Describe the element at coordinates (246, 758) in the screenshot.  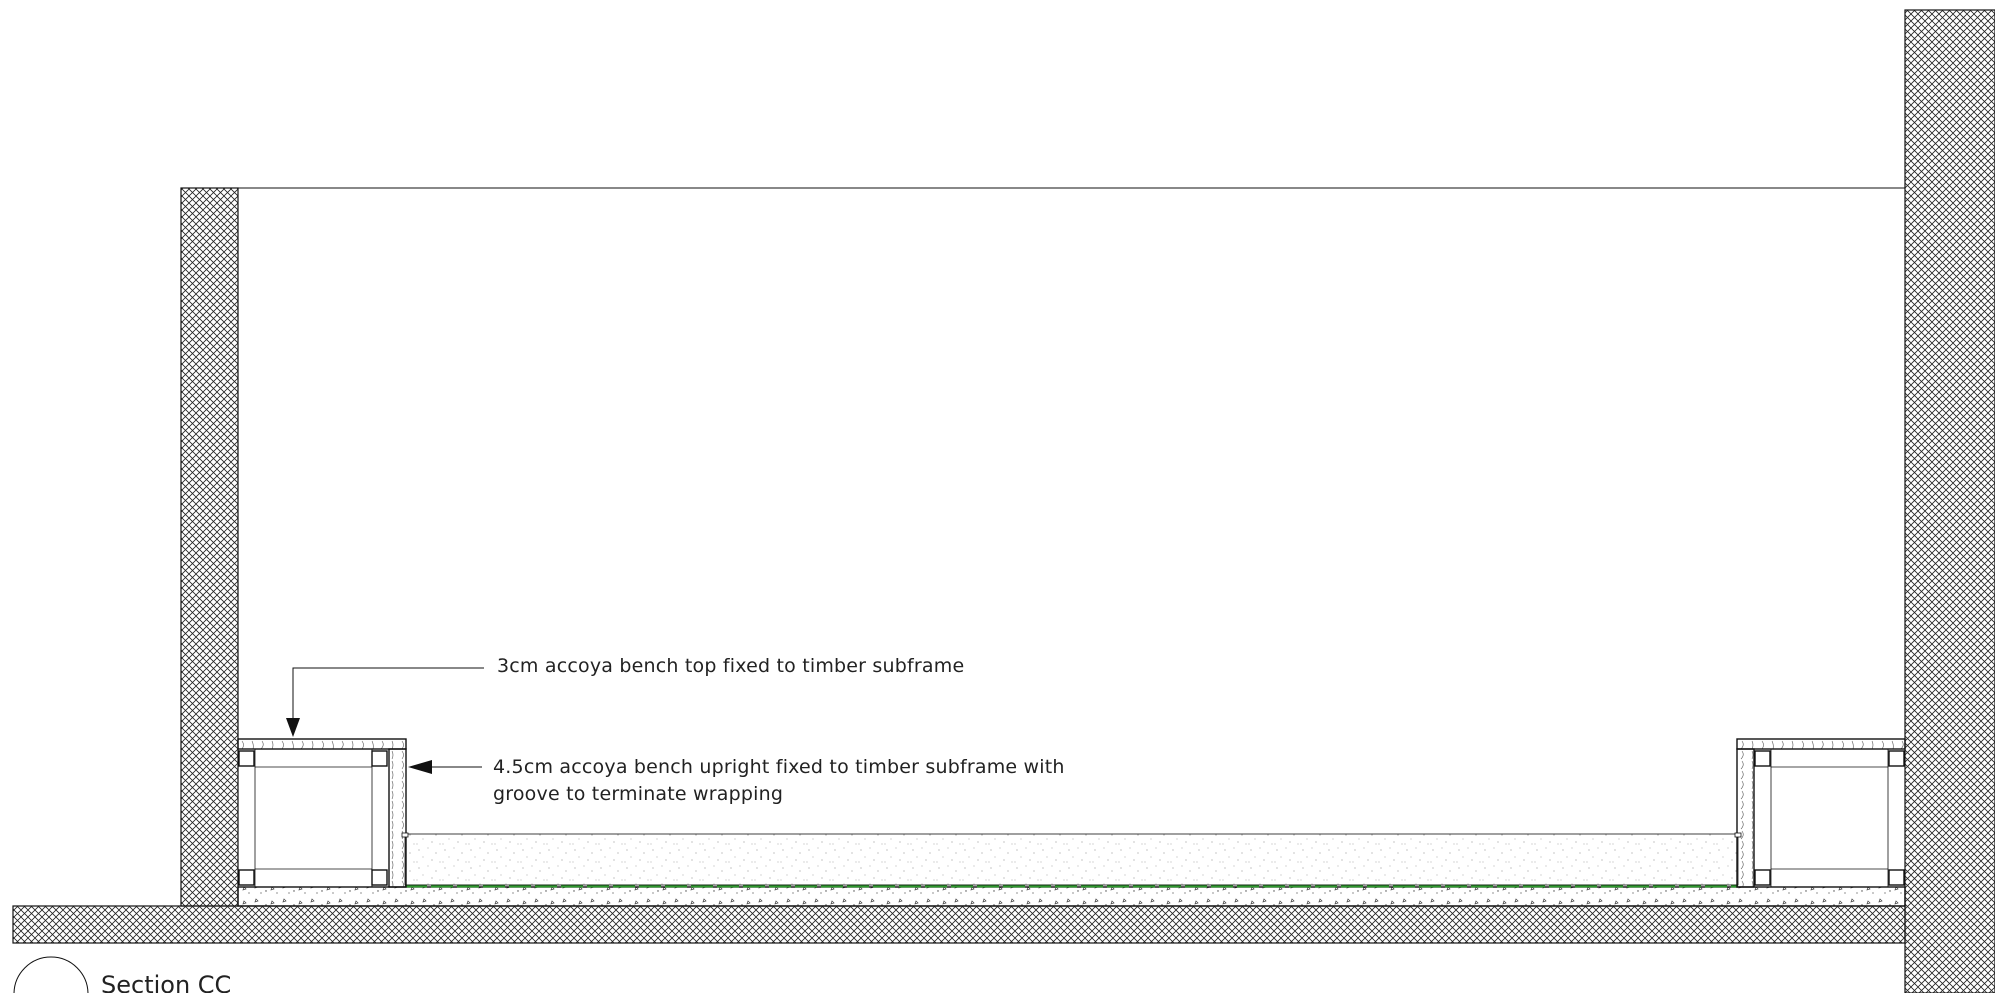
I see `left-batten-tl` at that location.